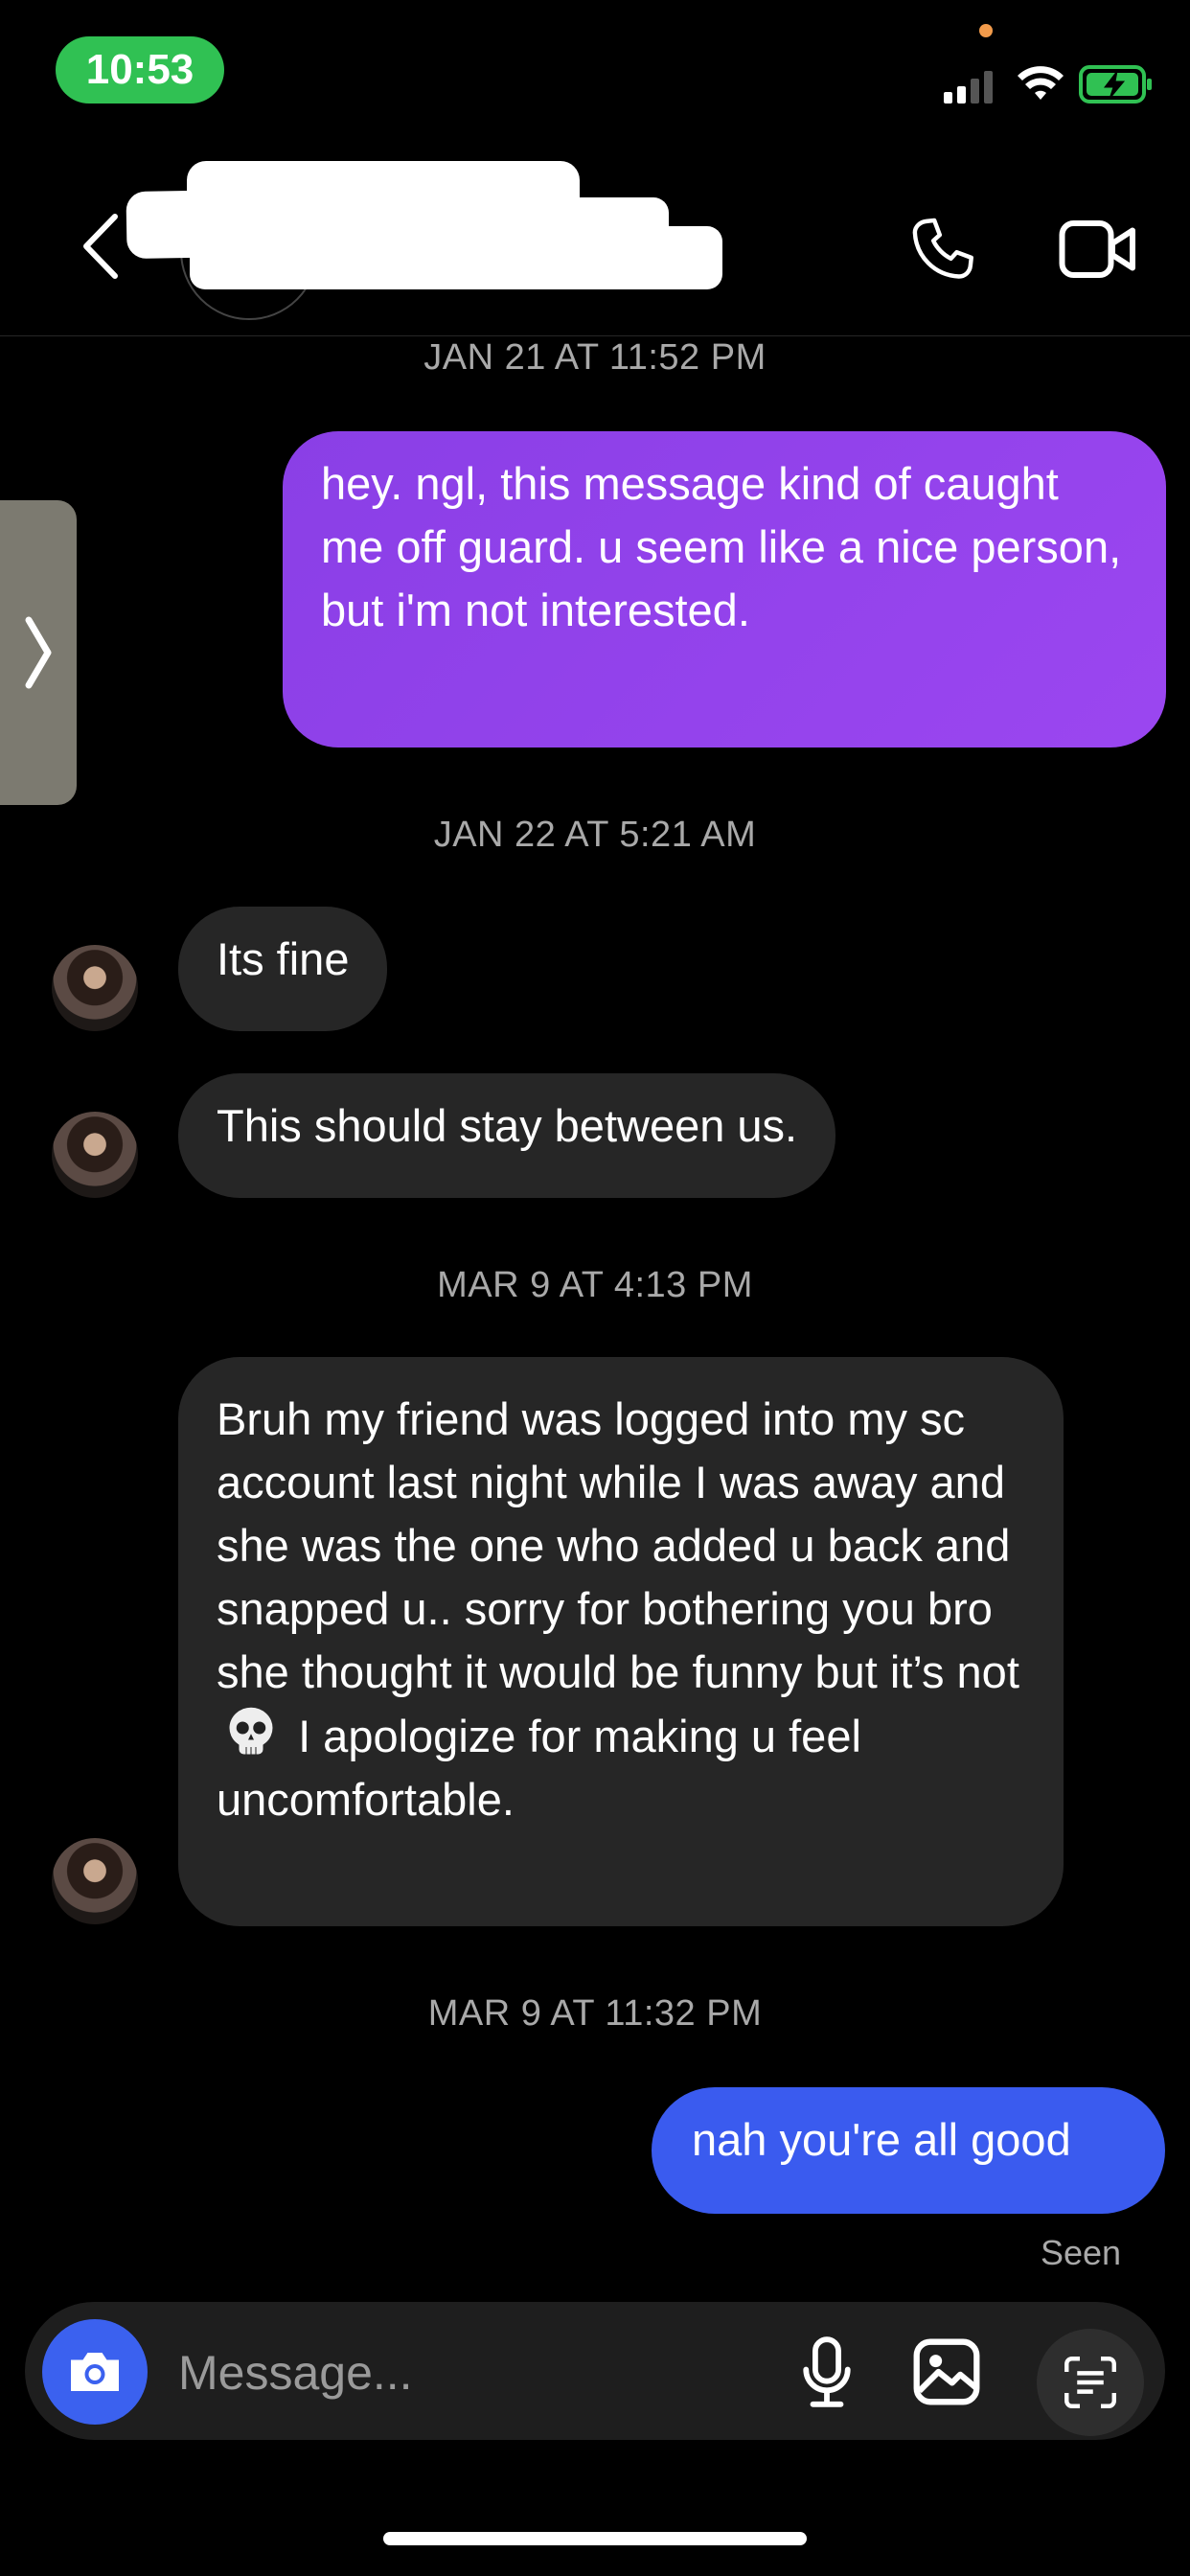 The image size is (1190, 2576). I want to click on skull-emoji-icon, so click(251, 1731).